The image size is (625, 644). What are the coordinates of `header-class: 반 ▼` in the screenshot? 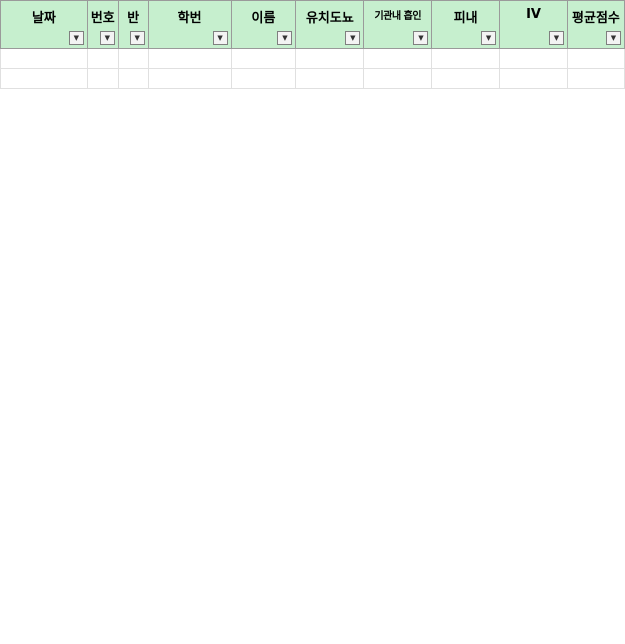 It's located at (133, 24).